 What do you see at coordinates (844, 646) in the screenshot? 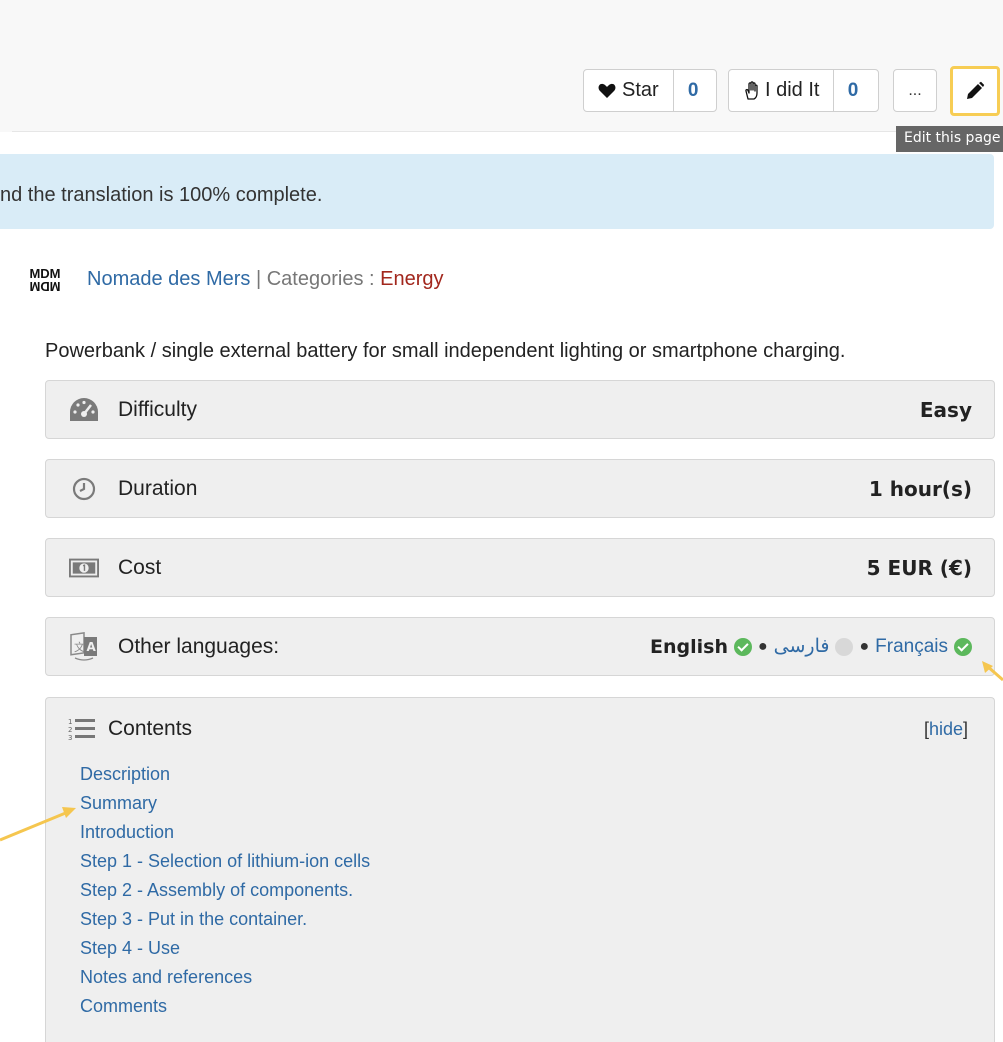
I see `incomplete-circle-icon` at bounding box center [844, 646].